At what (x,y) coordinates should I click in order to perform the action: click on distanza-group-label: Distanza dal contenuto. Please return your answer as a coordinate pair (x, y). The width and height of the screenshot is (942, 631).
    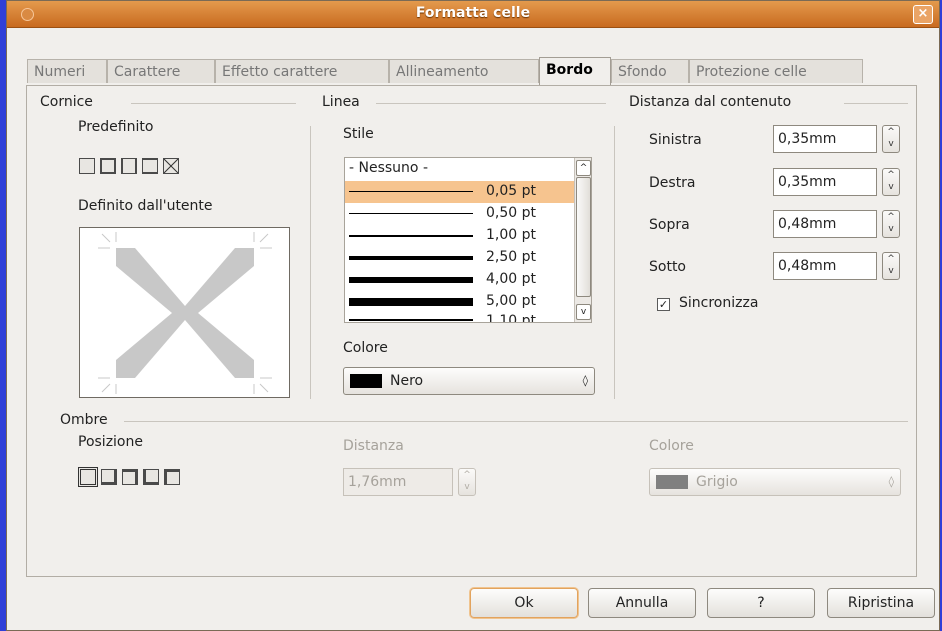
    Looking at the image, I should click on (710, 102).